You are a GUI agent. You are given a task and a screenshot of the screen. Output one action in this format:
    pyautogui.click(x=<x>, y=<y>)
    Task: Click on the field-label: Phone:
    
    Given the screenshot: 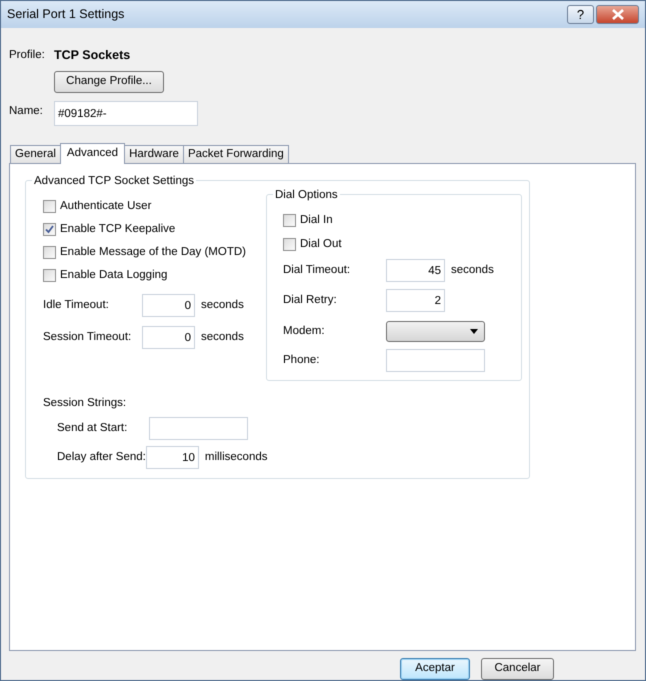 What is the action you would take?
    pyautogui.click(x=301, y=360)
    